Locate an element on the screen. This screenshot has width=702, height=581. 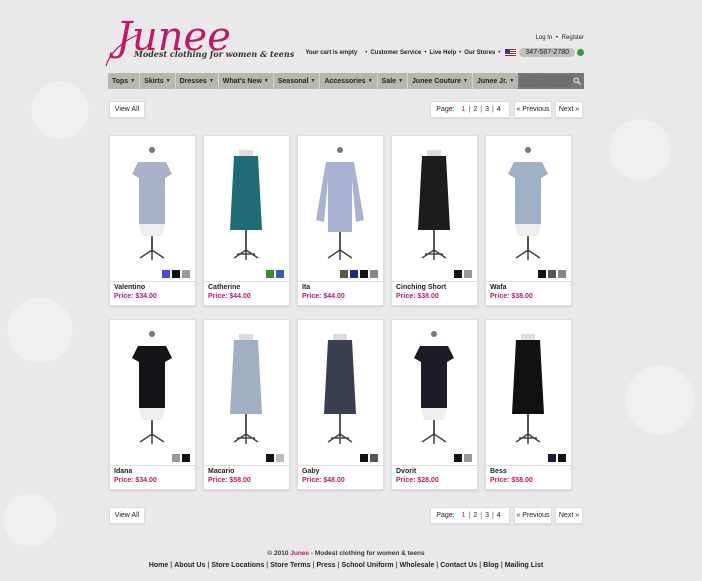
footer-link-about-us: About Us is located at coordinates (189, 565).